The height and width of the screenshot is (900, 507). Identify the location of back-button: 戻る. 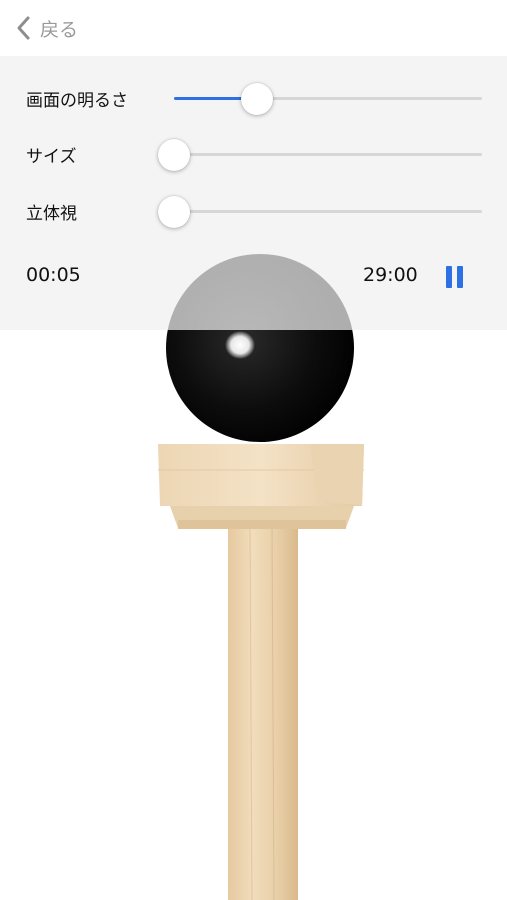
(46, 28).